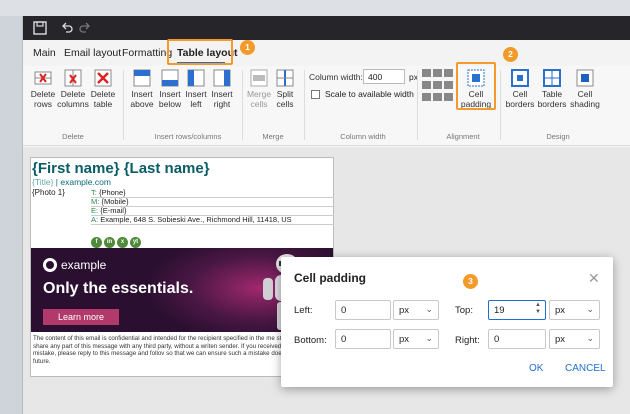 The height and width of the screenshot is (414, 630). I want to click on top-padding-input: 19 ▲ ▼, so click(517, 310).